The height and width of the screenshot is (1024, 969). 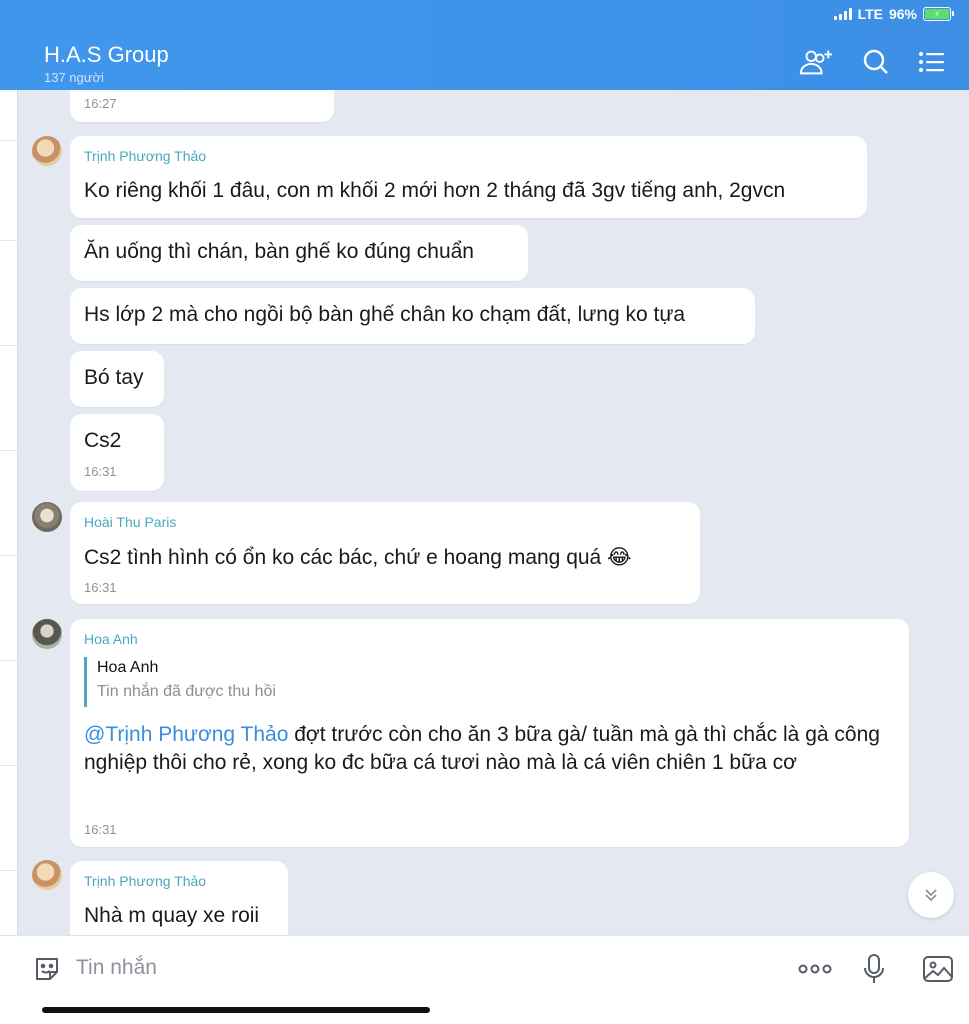 I want to click on message-text: Cs2, so click(x=103, y=440).